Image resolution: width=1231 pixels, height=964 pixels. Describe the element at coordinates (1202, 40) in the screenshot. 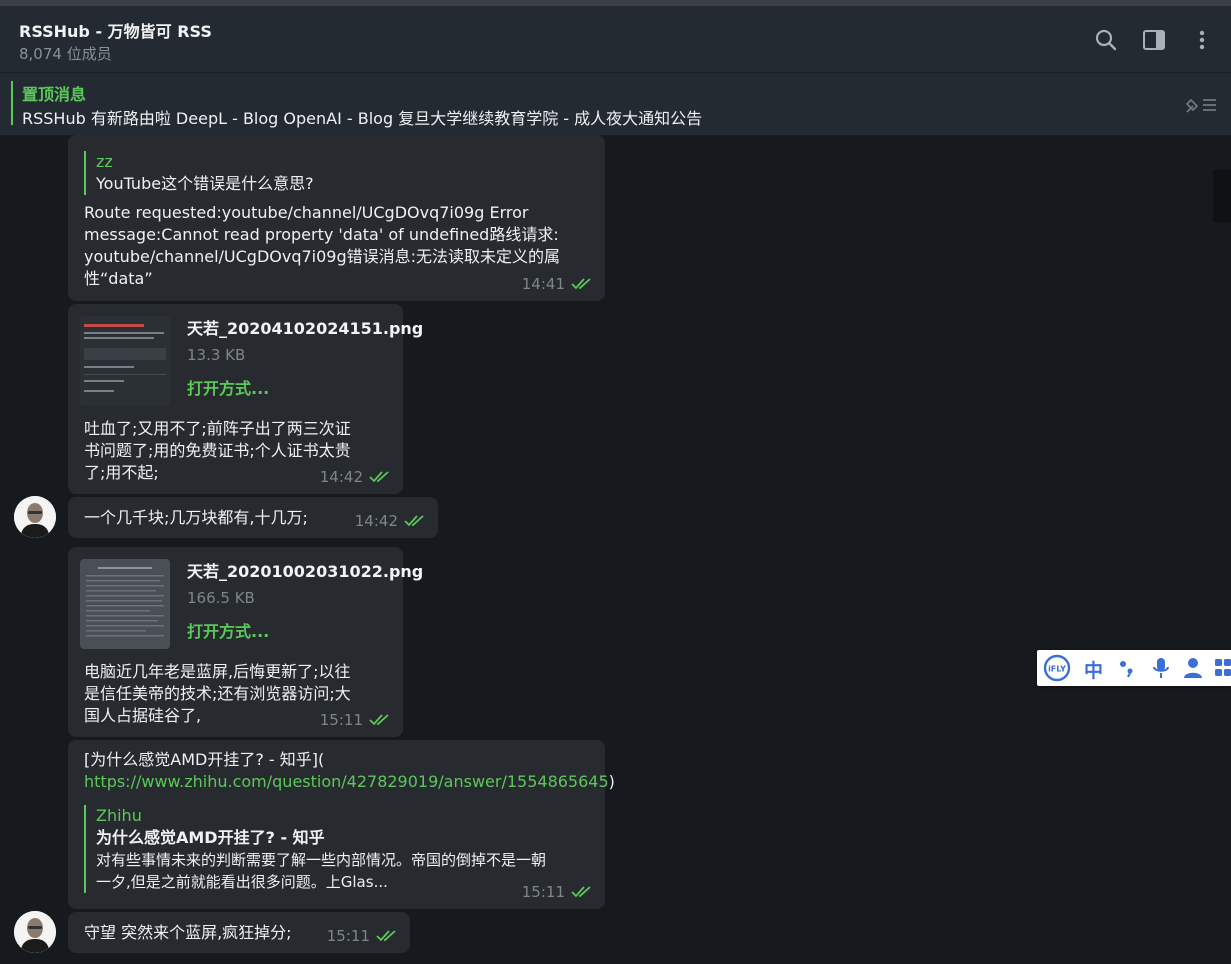

I see `more-vert-icon` at that location.